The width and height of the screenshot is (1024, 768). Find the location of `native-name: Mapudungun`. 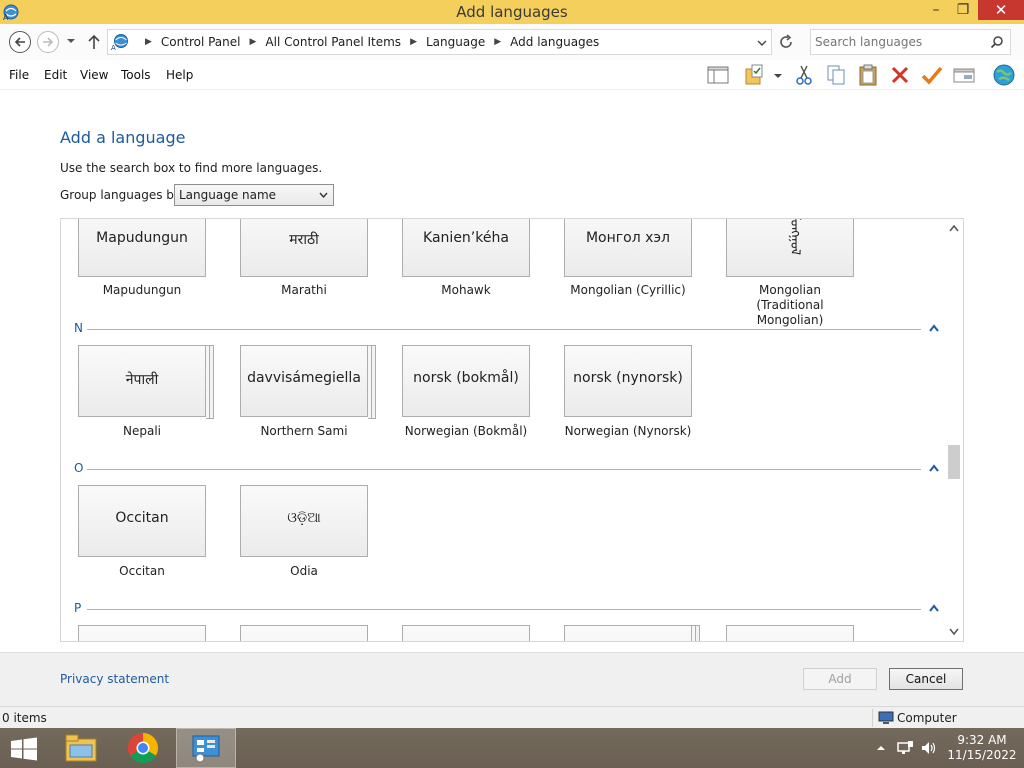

native-name: Mapudungun is located at coordinates (142, 238).